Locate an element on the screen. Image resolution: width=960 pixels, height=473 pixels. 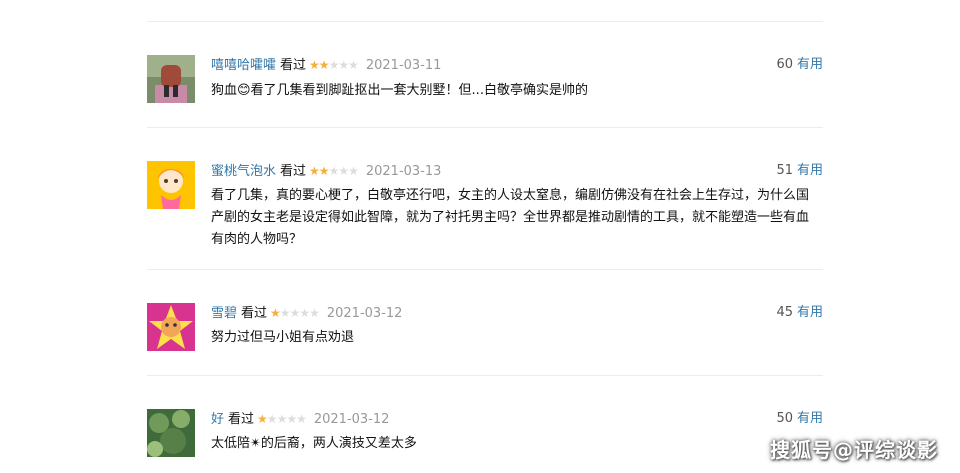
review-header: 蜜桃气泡水 看过 ★★★★★ 2021-03-13 is located at coordinates (326, 171).